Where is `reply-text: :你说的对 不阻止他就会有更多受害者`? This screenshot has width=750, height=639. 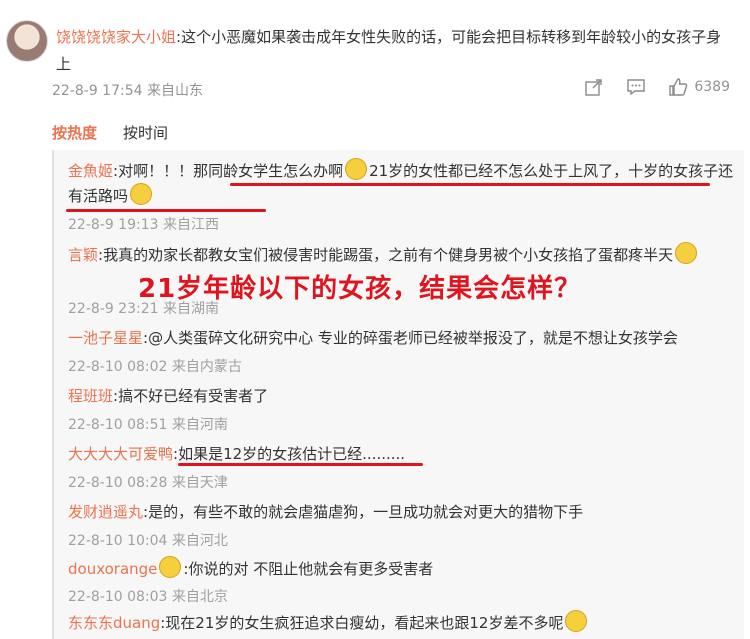
reply-text: :你说的对 不阻止他就会有更多受害者 is located at coordinates (308, 569).